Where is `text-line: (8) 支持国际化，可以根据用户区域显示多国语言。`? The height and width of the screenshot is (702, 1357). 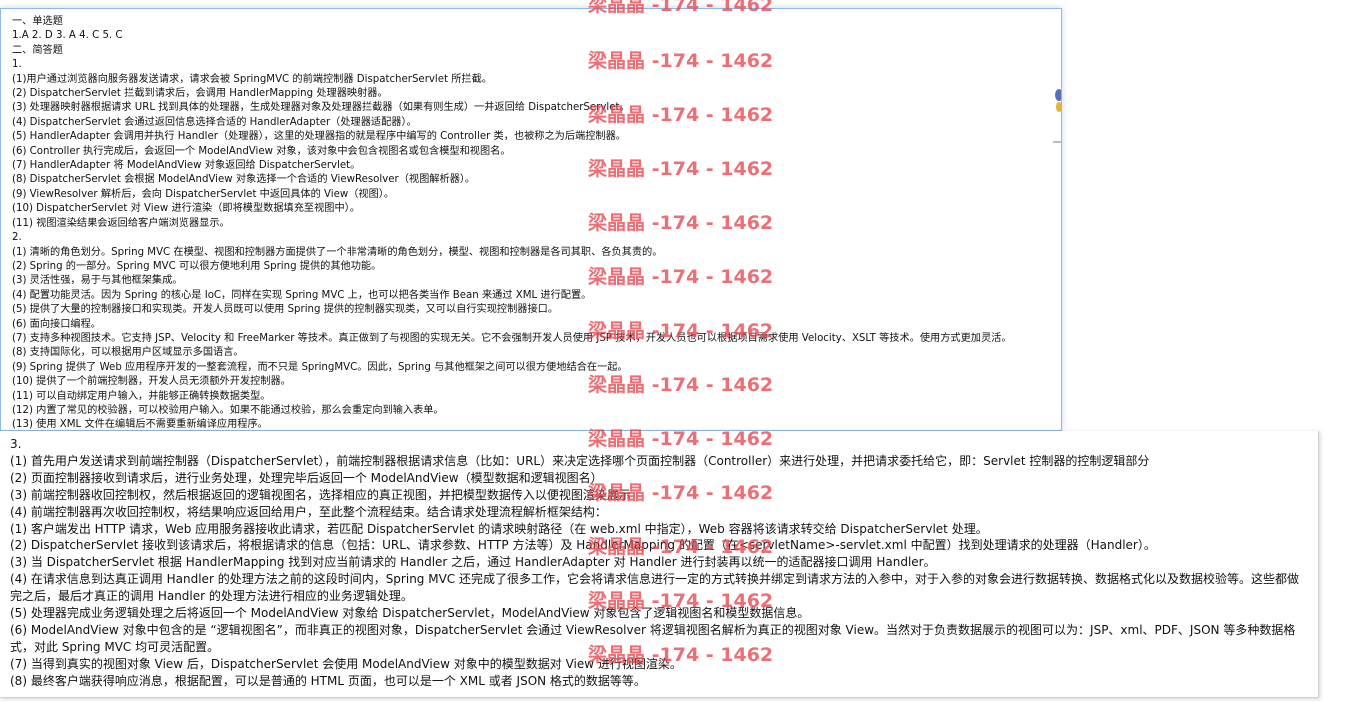 text-line: (8) 支持国际化，可以根据用户区域显示多国语言。 is located at coordinates (128, 353).